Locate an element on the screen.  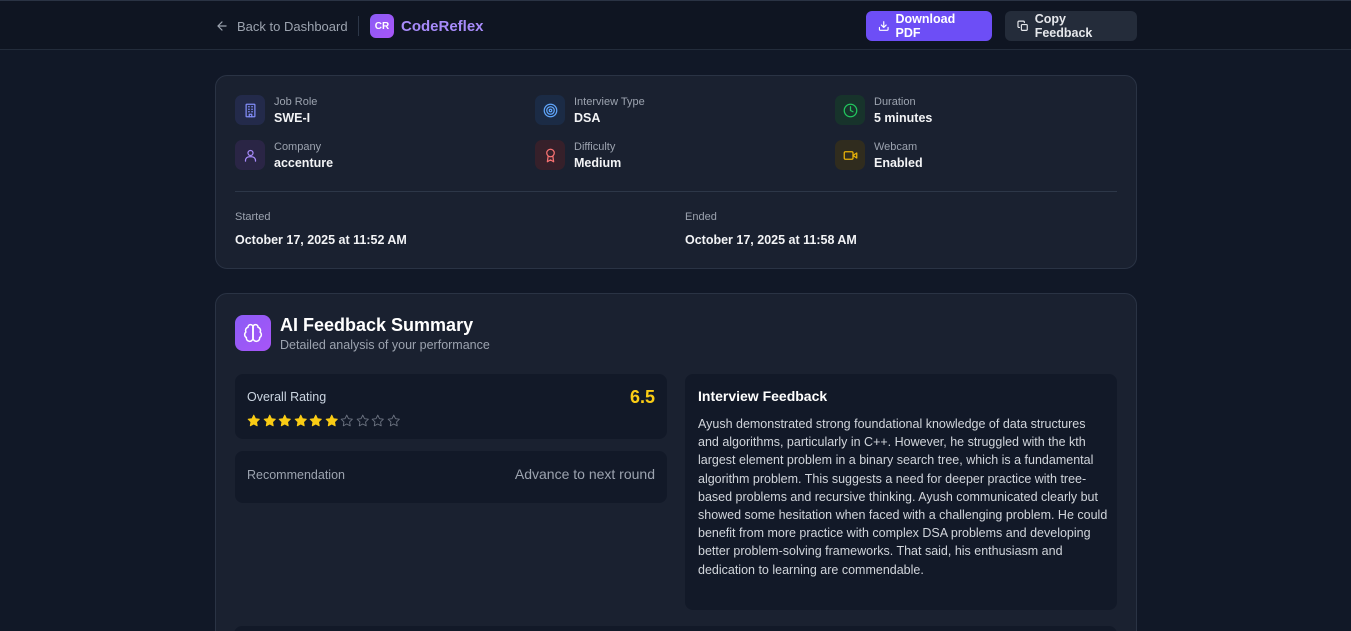
job-role-item: Job Role SWE-I is located at coordinates (276, 110).